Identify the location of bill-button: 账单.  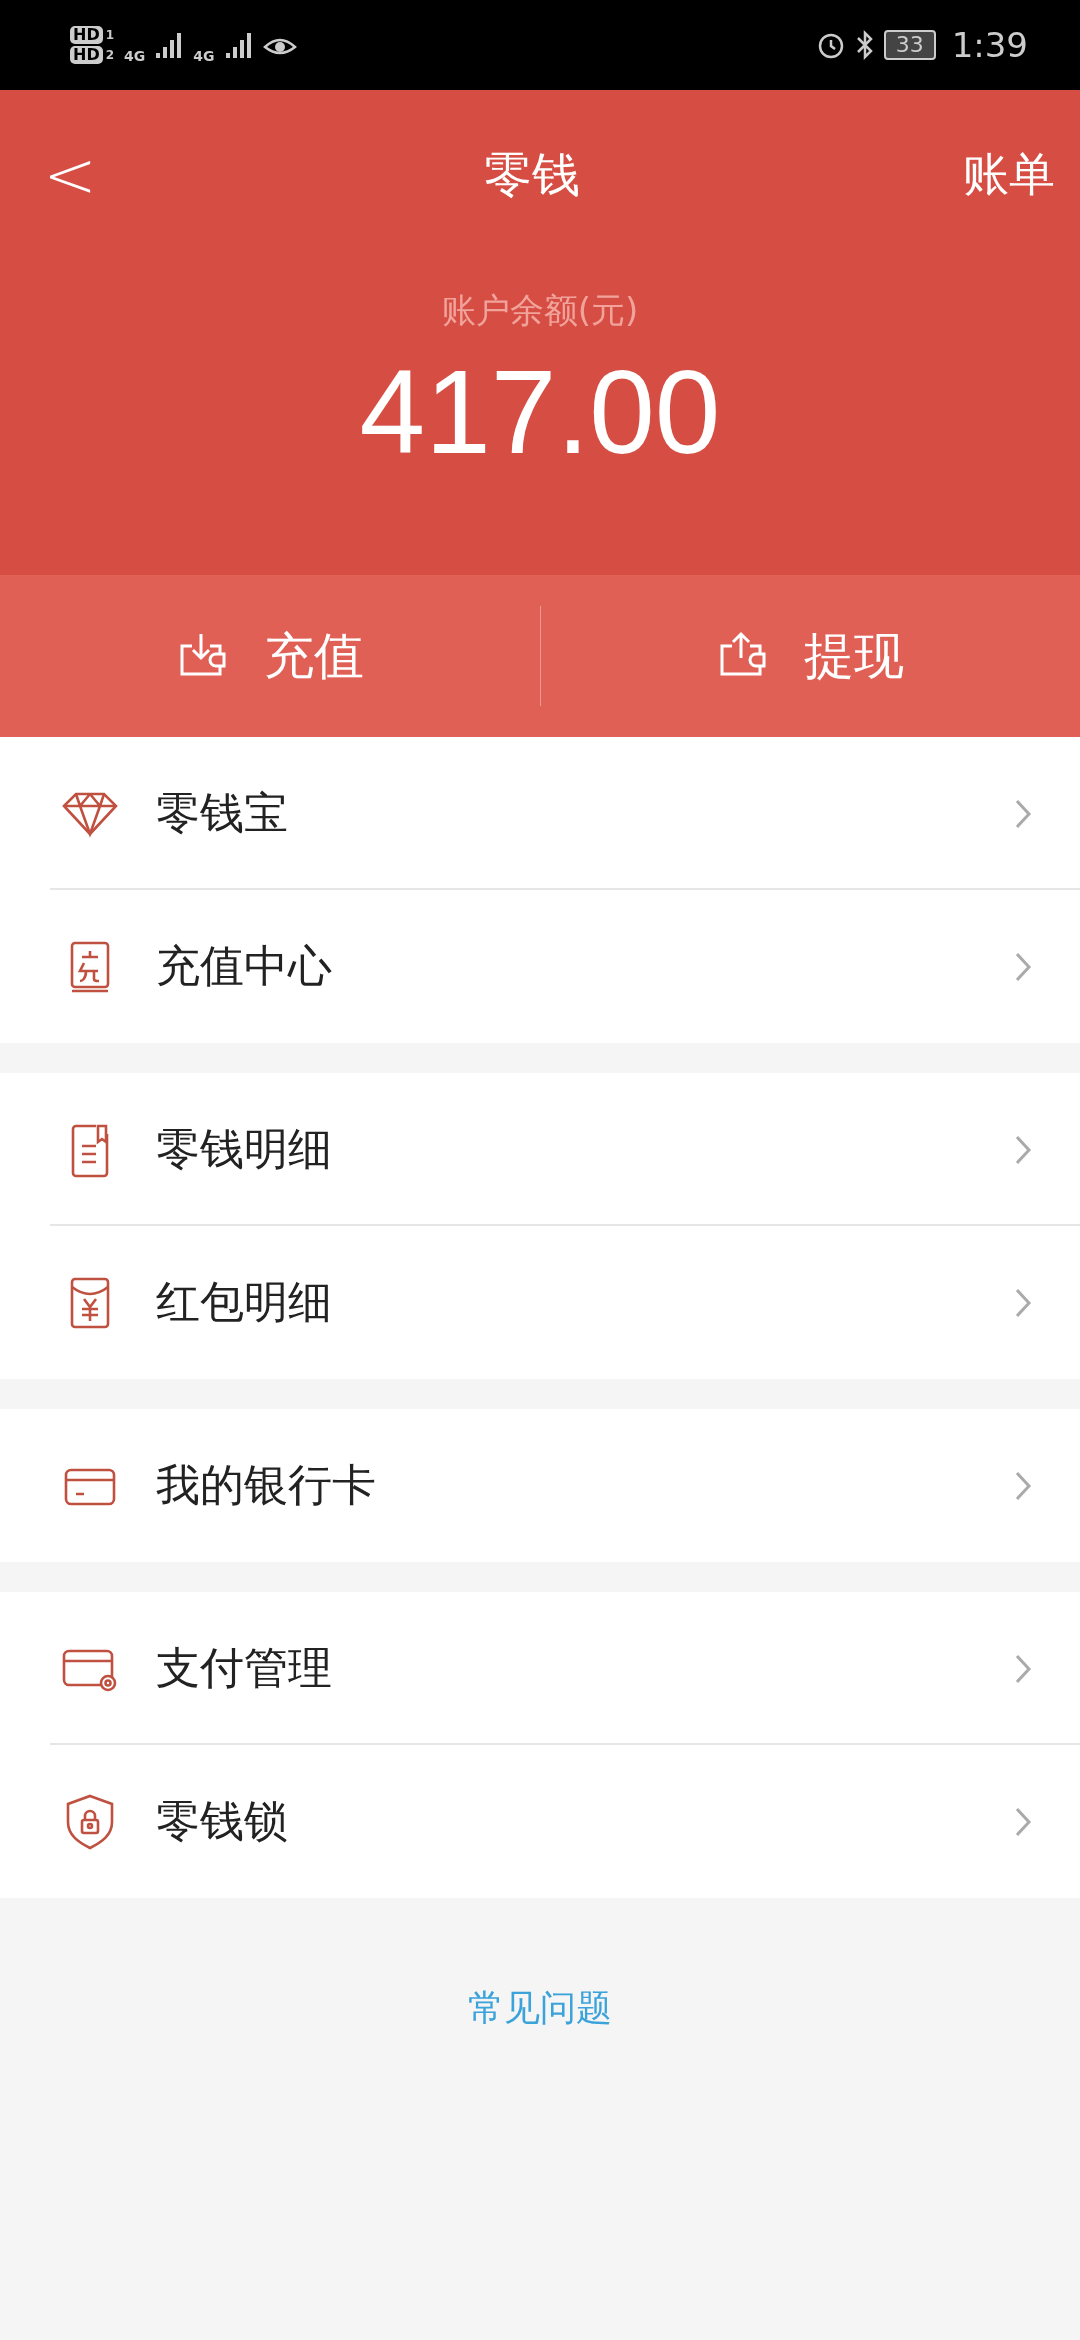
(1009, 175).